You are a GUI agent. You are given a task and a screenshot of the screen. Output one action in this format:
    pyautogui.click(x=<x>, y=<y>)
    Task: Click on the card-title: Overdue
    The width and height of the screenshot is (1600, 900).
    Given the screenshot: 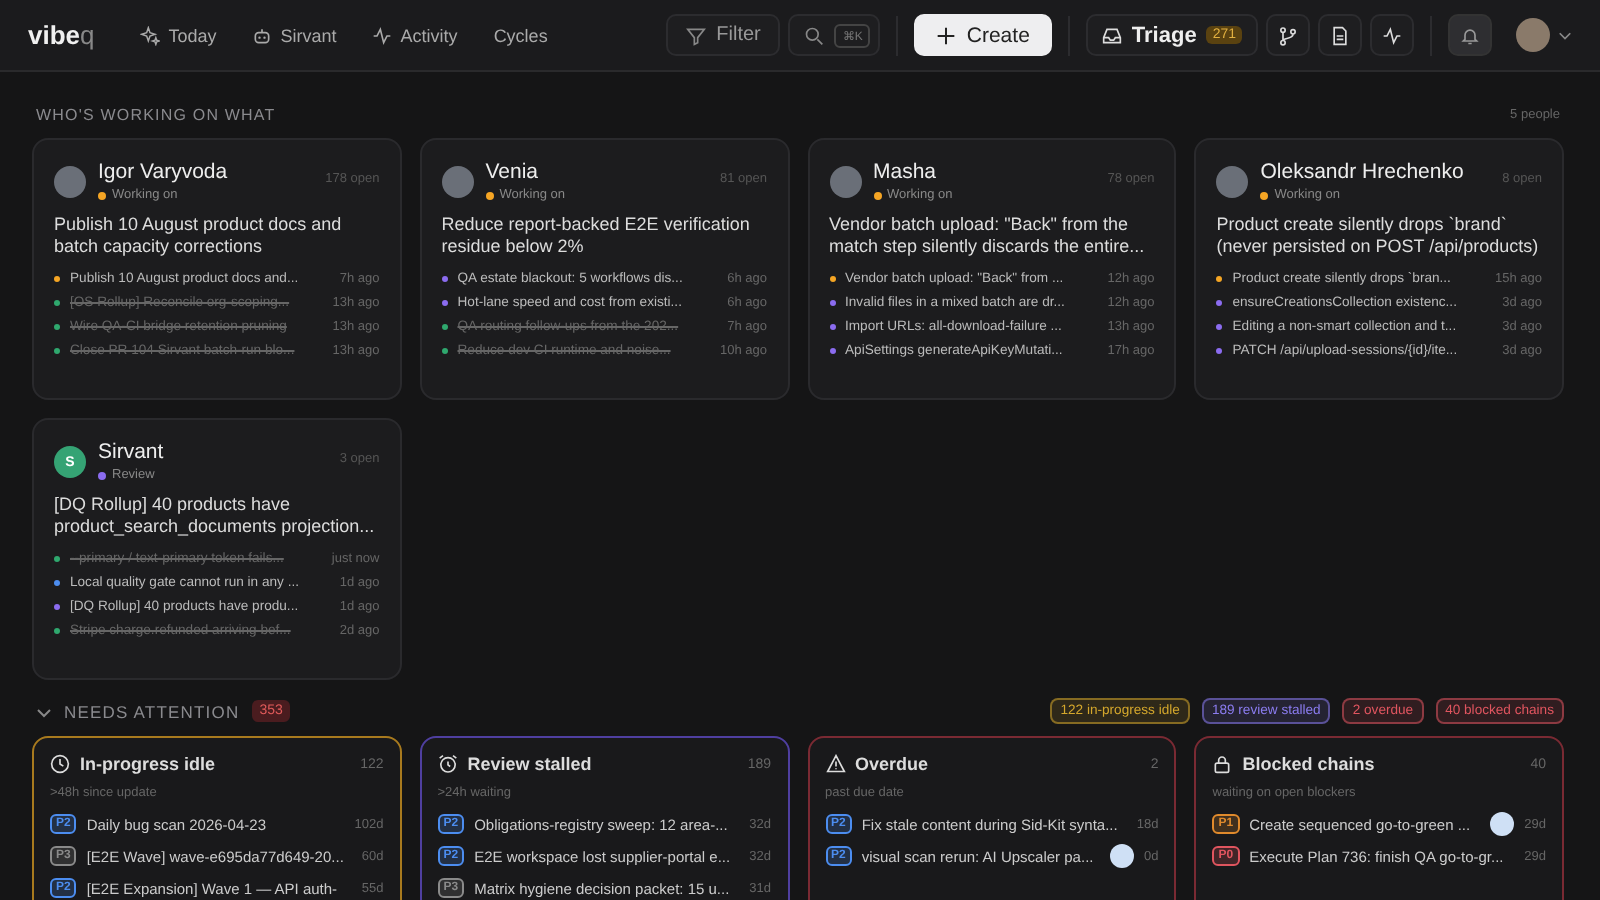 What is the action you would take?
    pyautogui.click(x=893, y=764)
    